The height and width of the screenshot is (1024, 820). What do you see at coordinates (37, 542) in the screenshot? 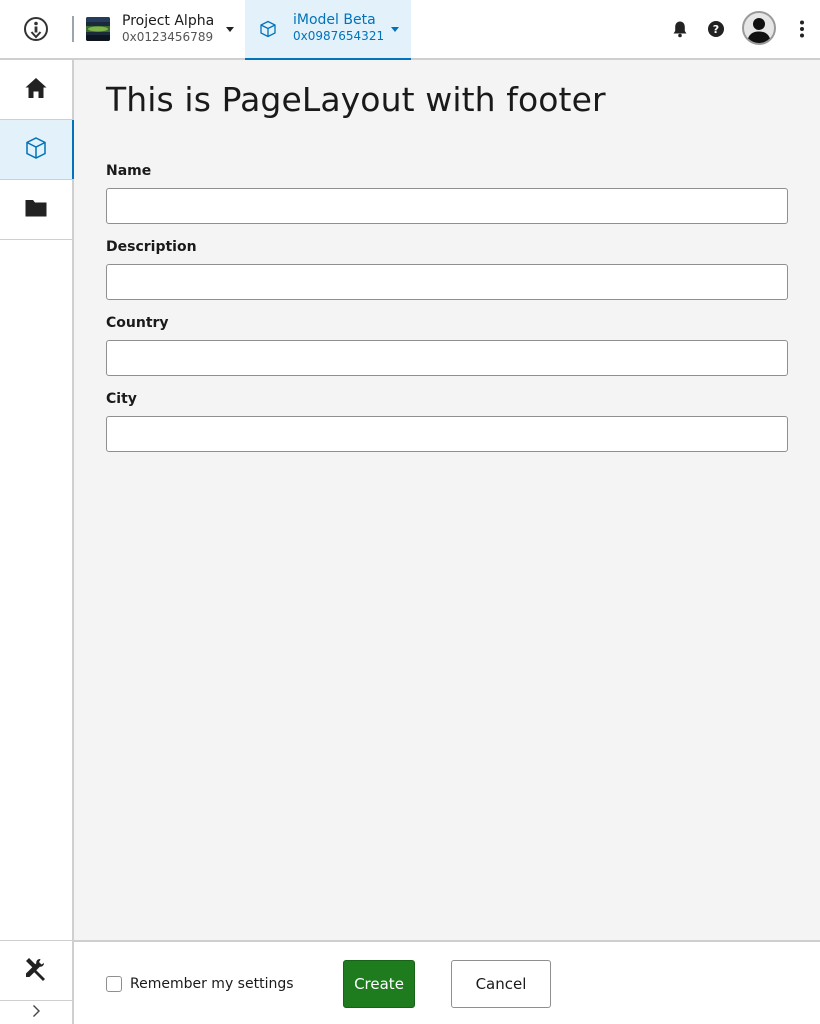
I see `sidebar` at bounding box center [37, 542].